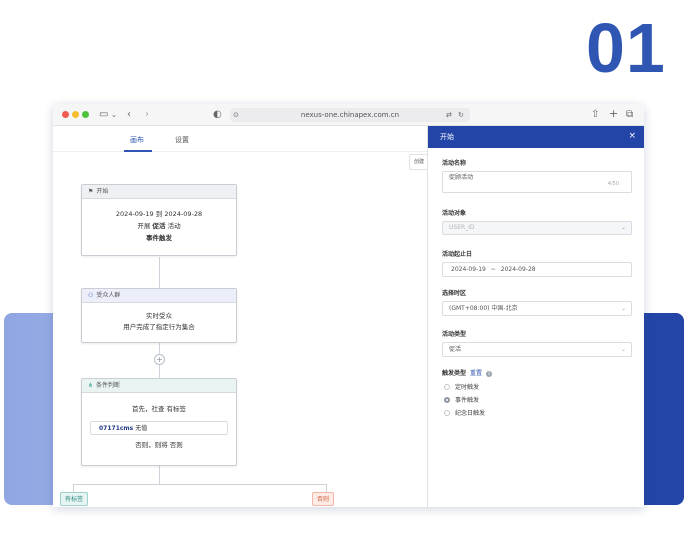 Image resolution: width=700 pixels, height=540 pixels. What do you see at coordinates (464, 413) in the screenshot?
I see `trigger-option-anniversary: 纪念日触发` at bounding box center [464, 413].